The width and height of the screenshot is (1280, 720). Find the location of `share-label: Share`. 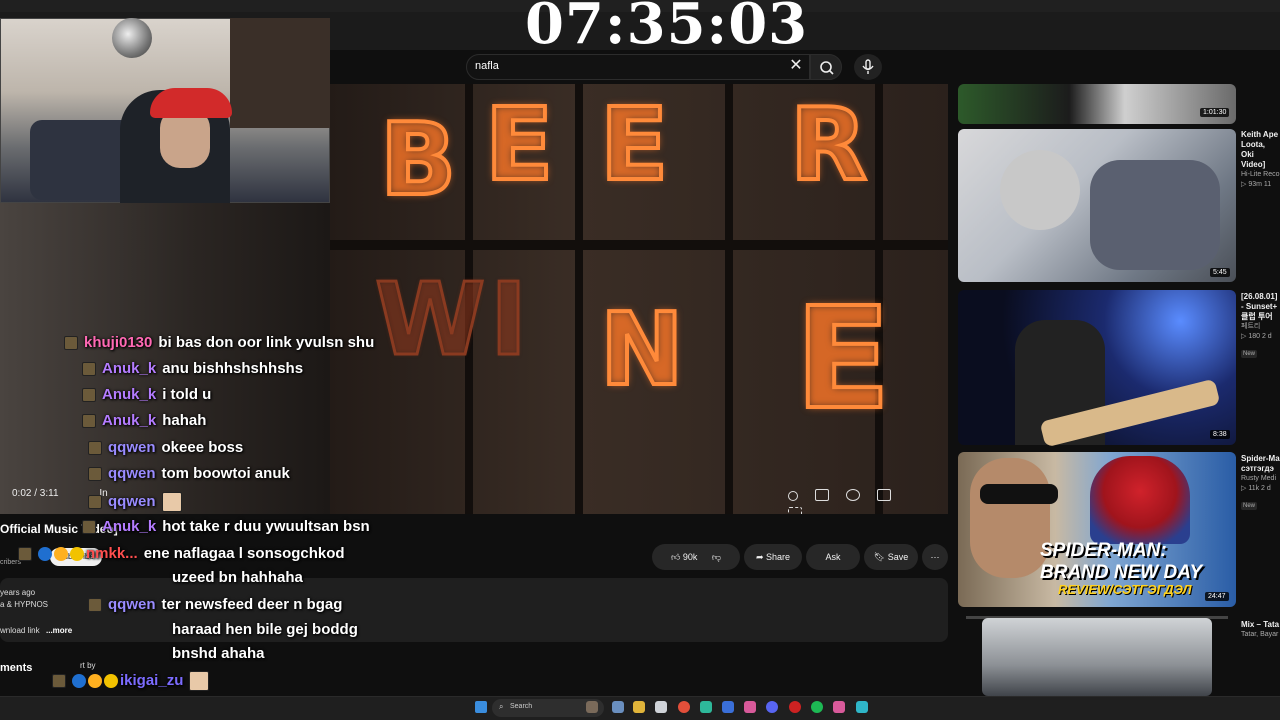

share-label: Share is located at coordinates (778, 557).